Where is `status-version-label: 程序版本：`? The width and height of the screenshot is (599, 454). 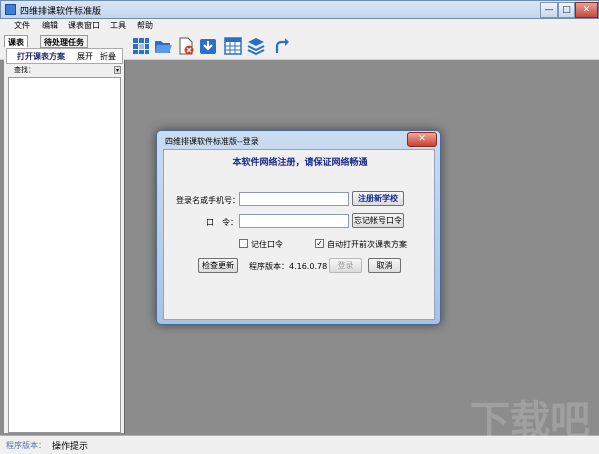
status-version-label: 程序版本： is located at coordinates (26, 445).